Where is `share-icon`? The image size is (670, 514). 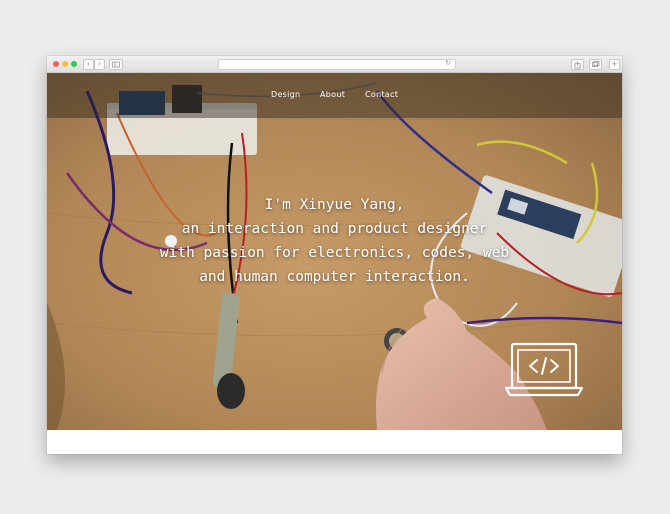
share-icon is located at coordinates (577, 65).